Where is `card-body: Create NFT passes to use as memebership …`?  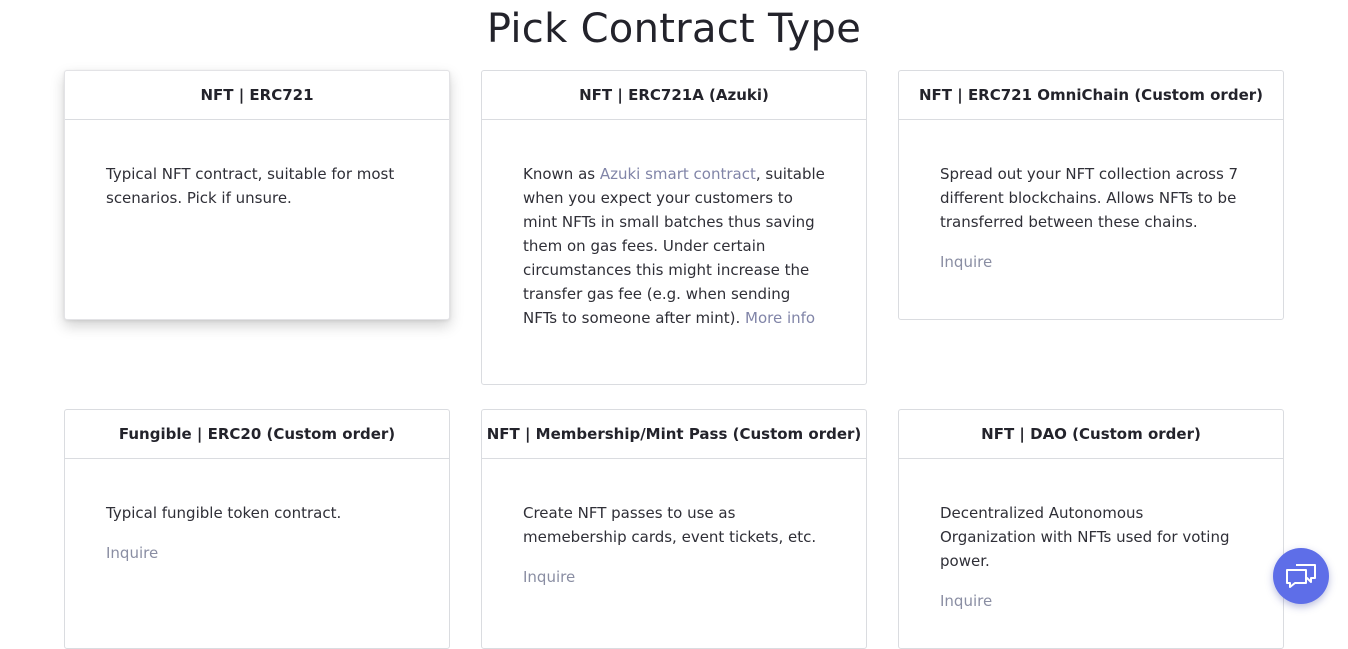
card-body: Create NFT passes to use as memebership … is located at coordinates (674, 524).